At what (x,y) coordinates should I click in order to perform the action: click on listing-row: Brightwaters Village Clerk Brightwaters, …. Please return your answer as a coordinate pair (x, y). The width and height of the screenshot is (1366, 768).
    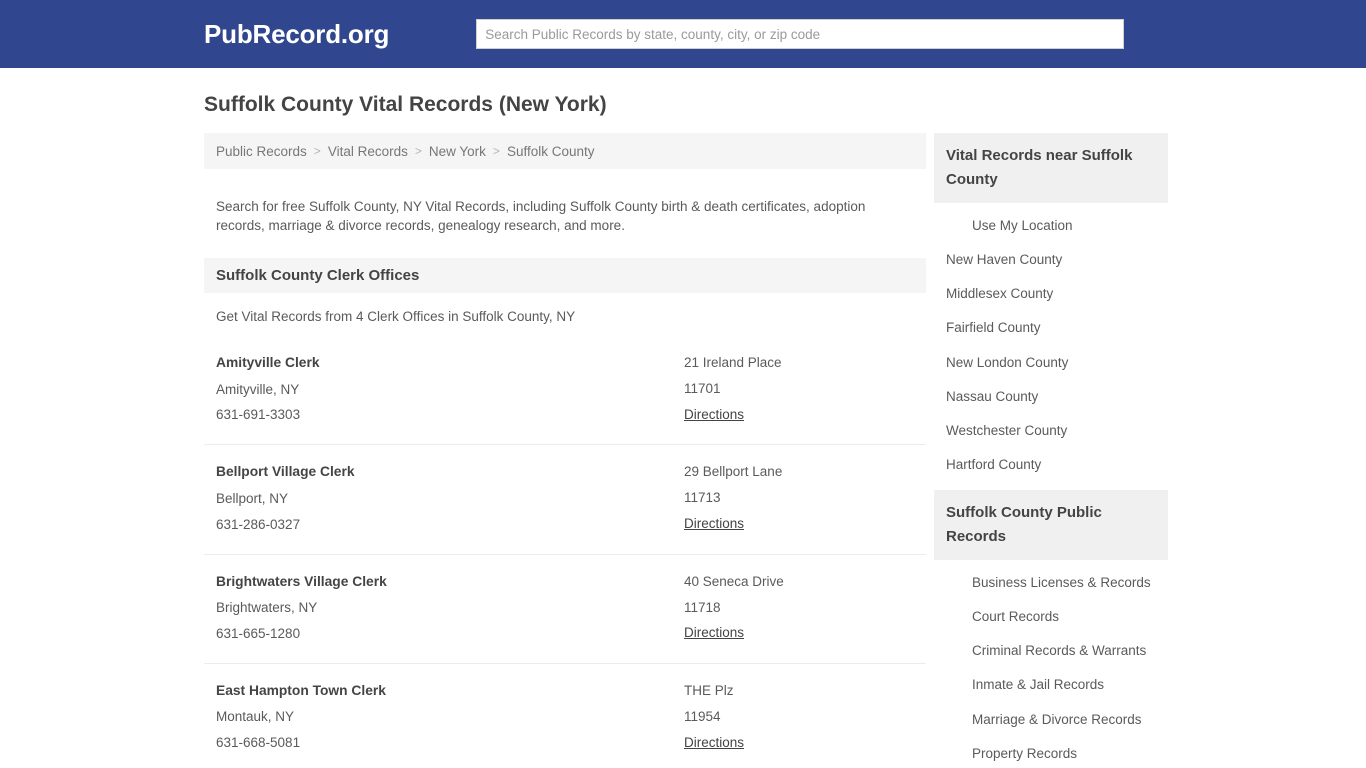
    Looking at the image, I should click on (565, 609).